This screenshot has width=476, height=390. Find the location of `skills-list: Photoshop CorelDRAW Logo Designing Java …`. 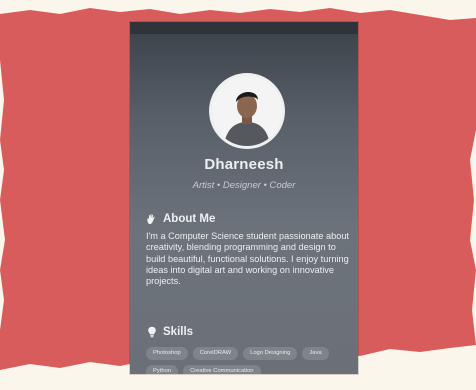

skills-list: Photoshop CorelDRAW Logo Designing Java … is located at coordinates (248, 360).